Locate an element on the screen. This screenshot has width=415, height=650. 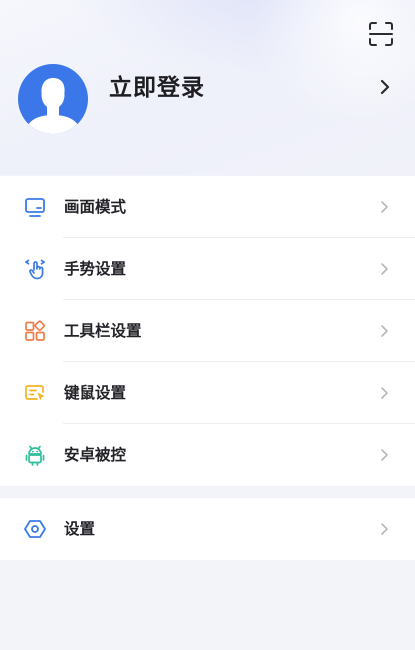
monitor-icon is located at coordinates (35, 207).